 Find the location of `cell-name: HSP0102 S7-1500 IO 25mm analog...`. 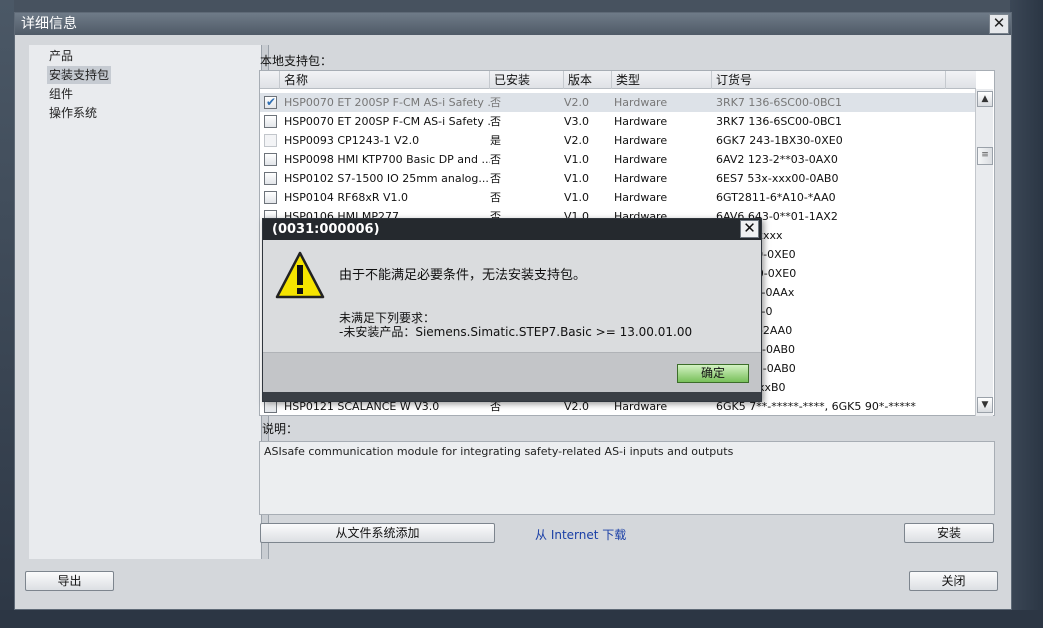

cell-name: HSP0102 S7-1500 IO 25mm analog... is located at coordinates (386, 178).